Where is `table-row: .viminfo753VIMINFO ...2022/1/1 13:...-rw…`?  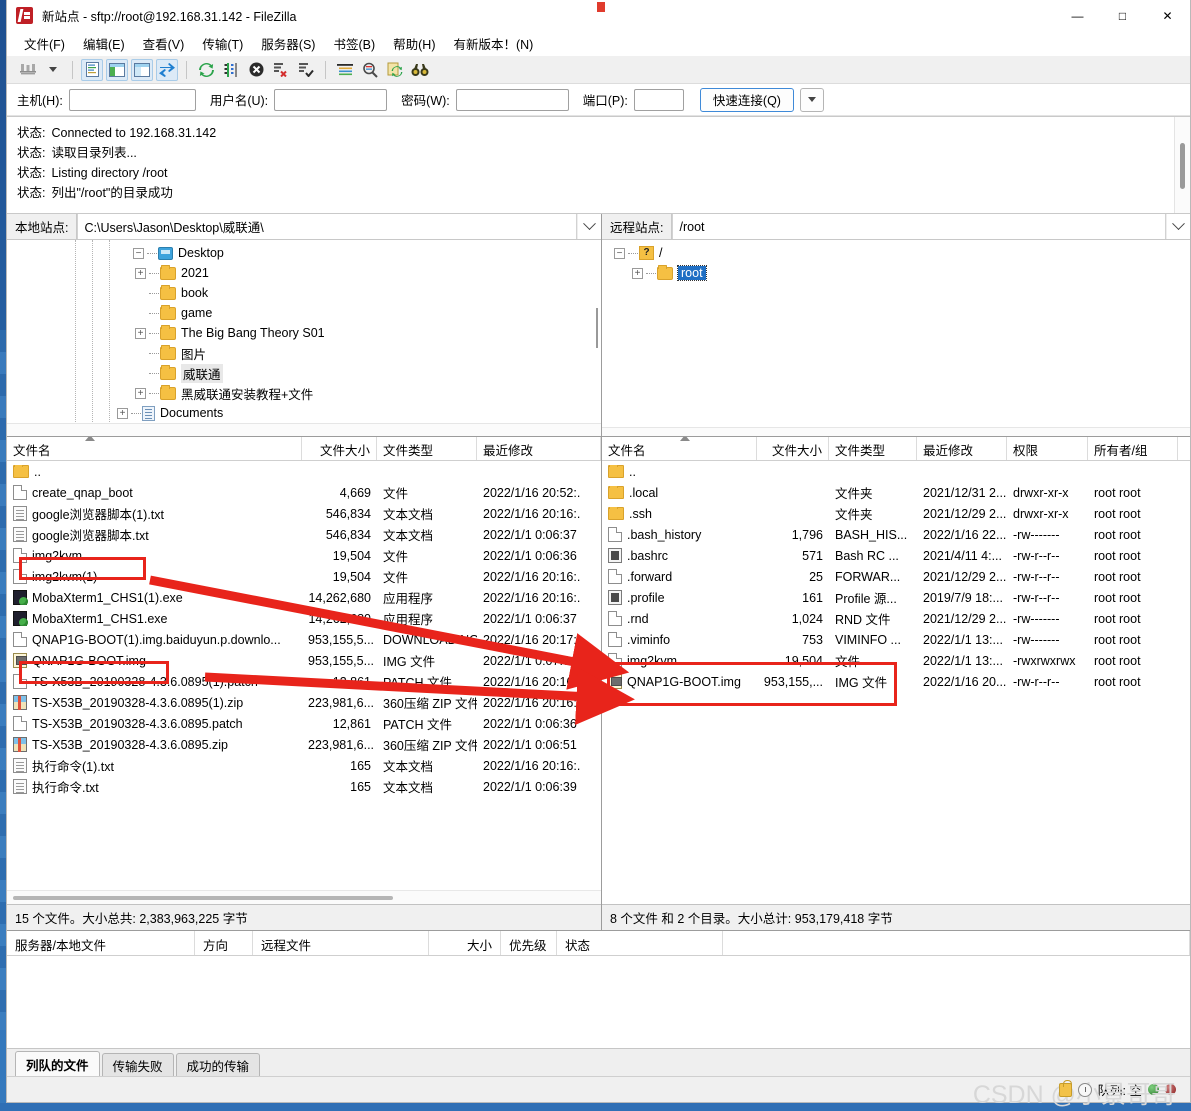 table-row: .viminfo753VIMINFO ...2022/1/1 13:...-rw… is located at coordinates (896, 639).